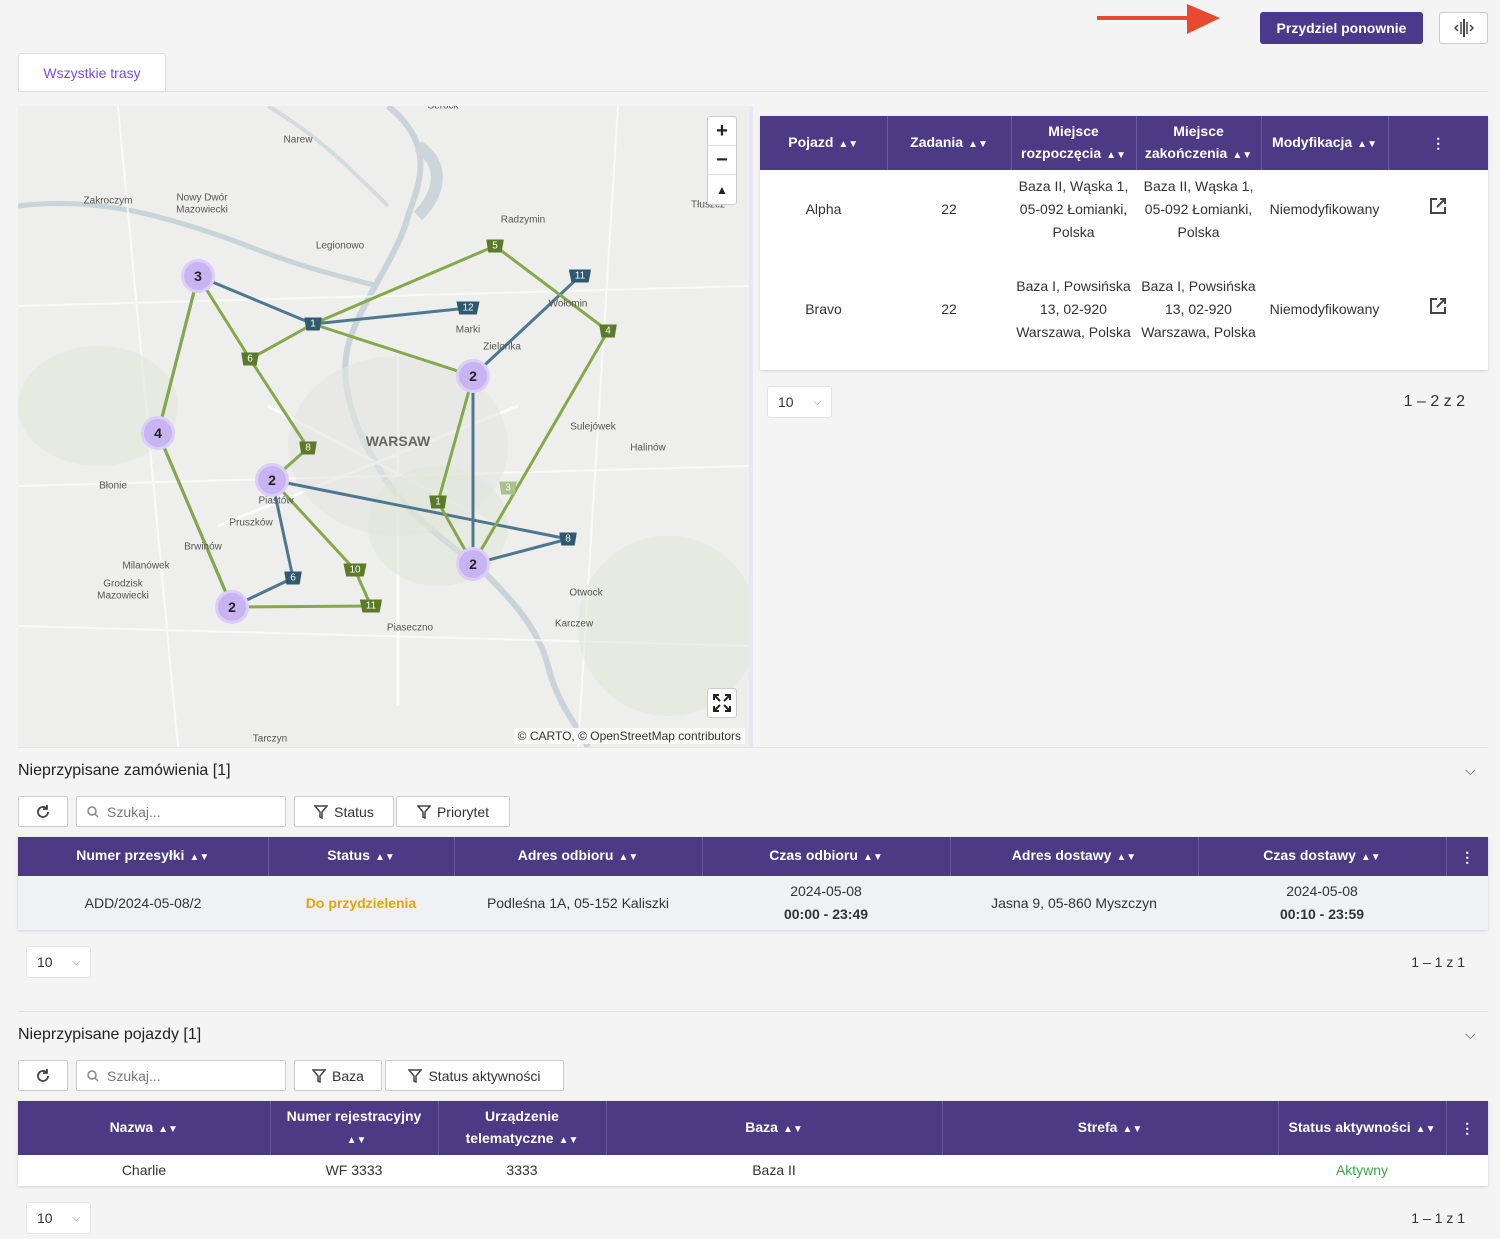 The height and width of the screenshot is (1239, 1500). What do you see at coordinates (144, 1128) in the screenshot?
I see `col-name: Nazwa ▲▼` at bounding box center [144, 1128].